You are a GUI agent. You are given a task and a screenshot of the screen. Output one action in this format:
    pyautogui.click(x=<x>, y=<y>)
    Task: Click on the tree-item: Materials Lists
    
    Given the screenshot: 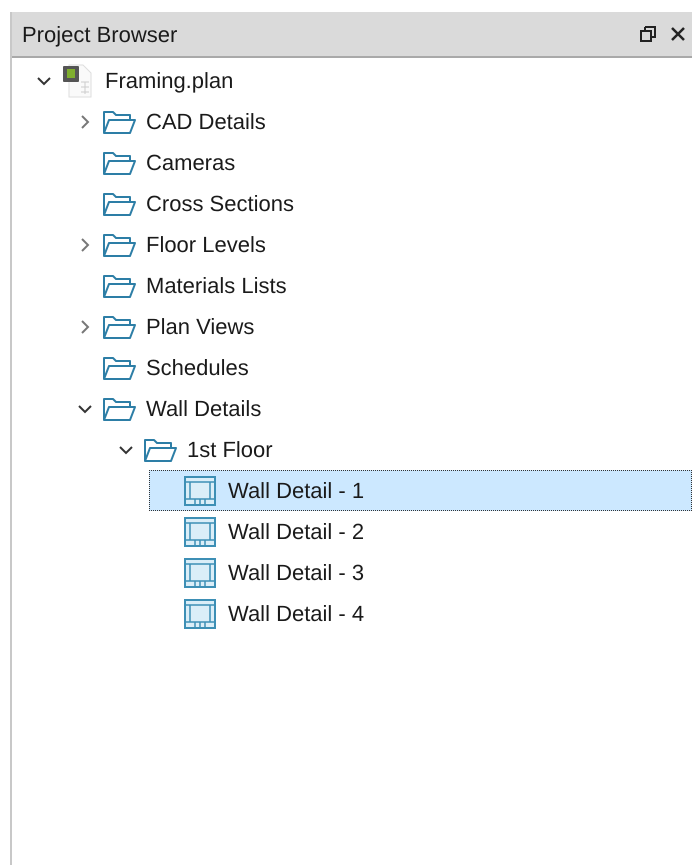 What is the action you would take?
    pyautogui.click(x=379, y=285)
    